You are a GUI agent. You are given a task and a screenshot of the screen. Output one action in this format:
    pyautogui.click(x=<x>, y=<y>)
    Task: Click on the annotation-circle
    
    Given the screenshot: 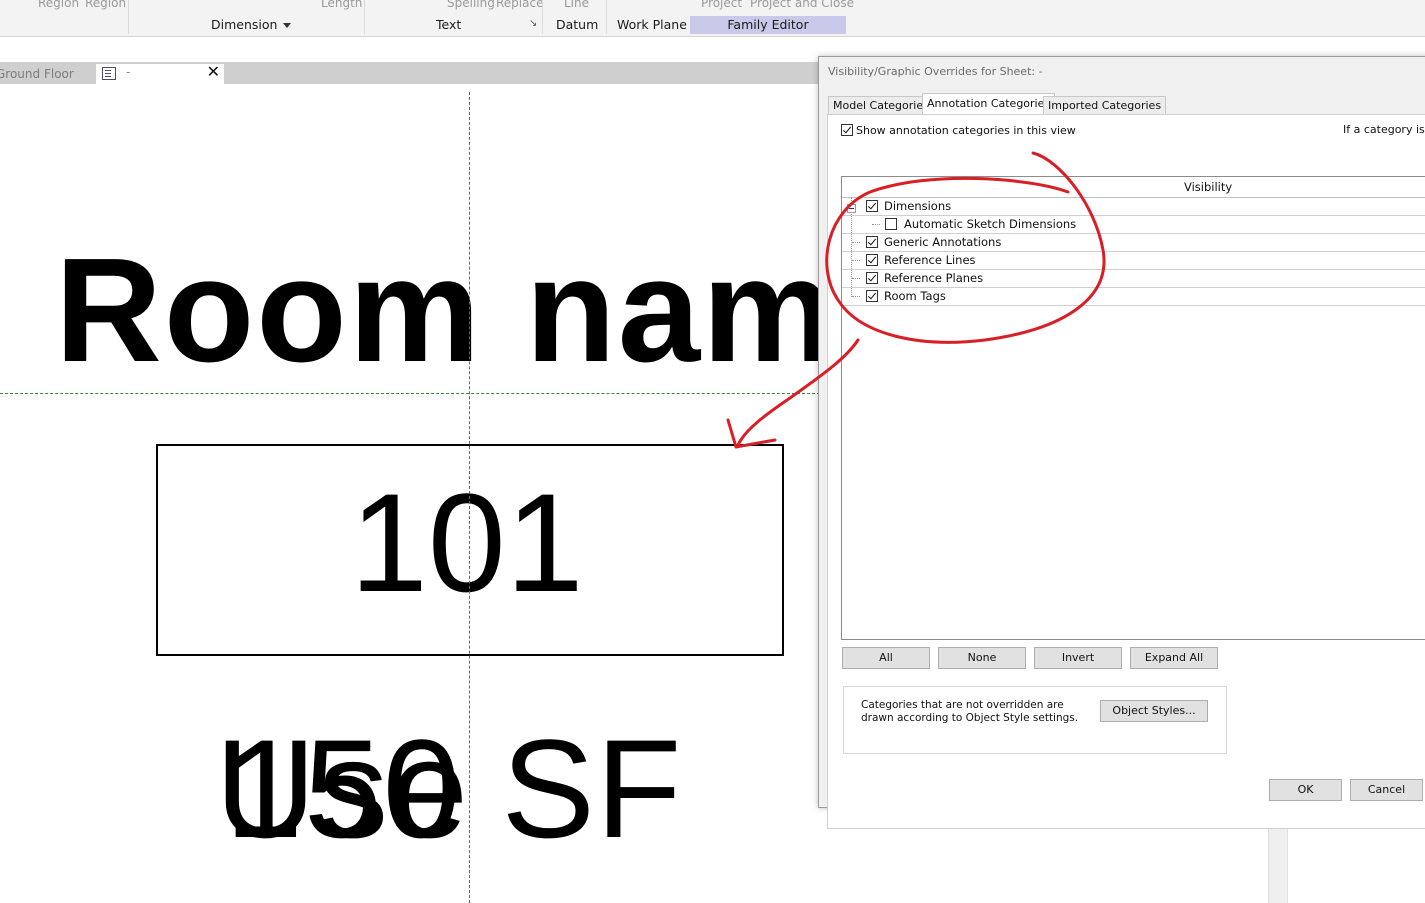 What is the action you would take?
    pyautogui.click(x=965, y=247)
    